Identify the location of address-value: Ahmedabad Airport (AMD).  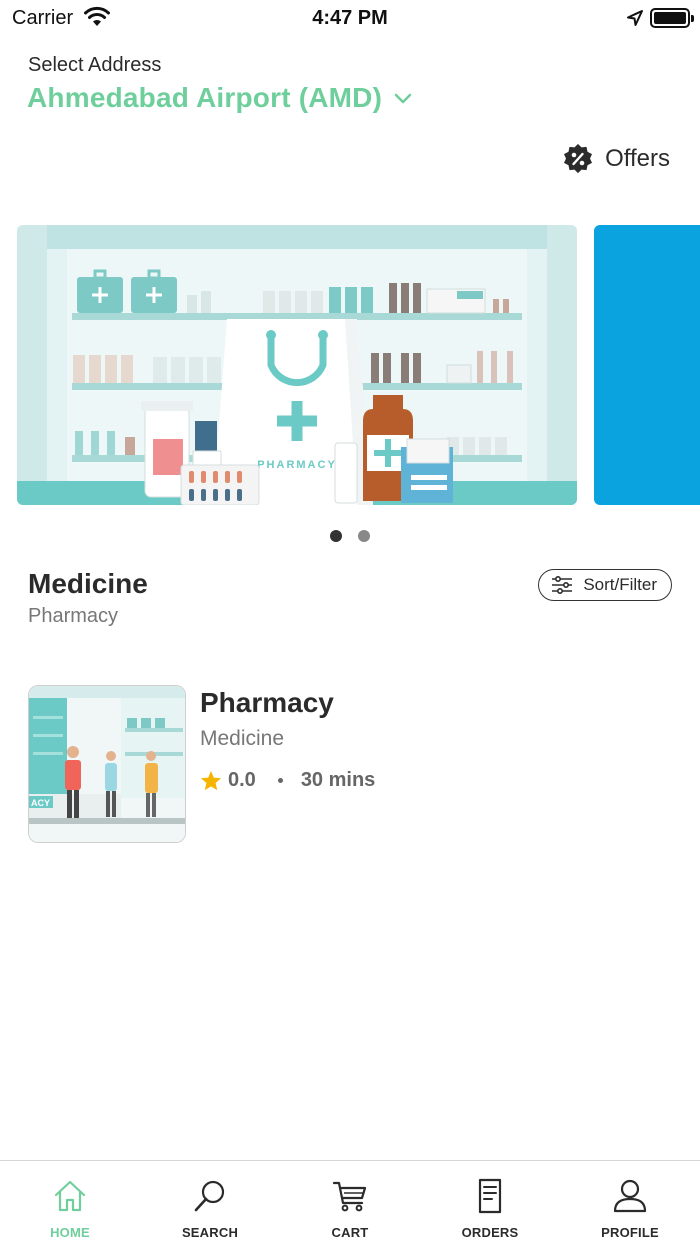
(205, 97).